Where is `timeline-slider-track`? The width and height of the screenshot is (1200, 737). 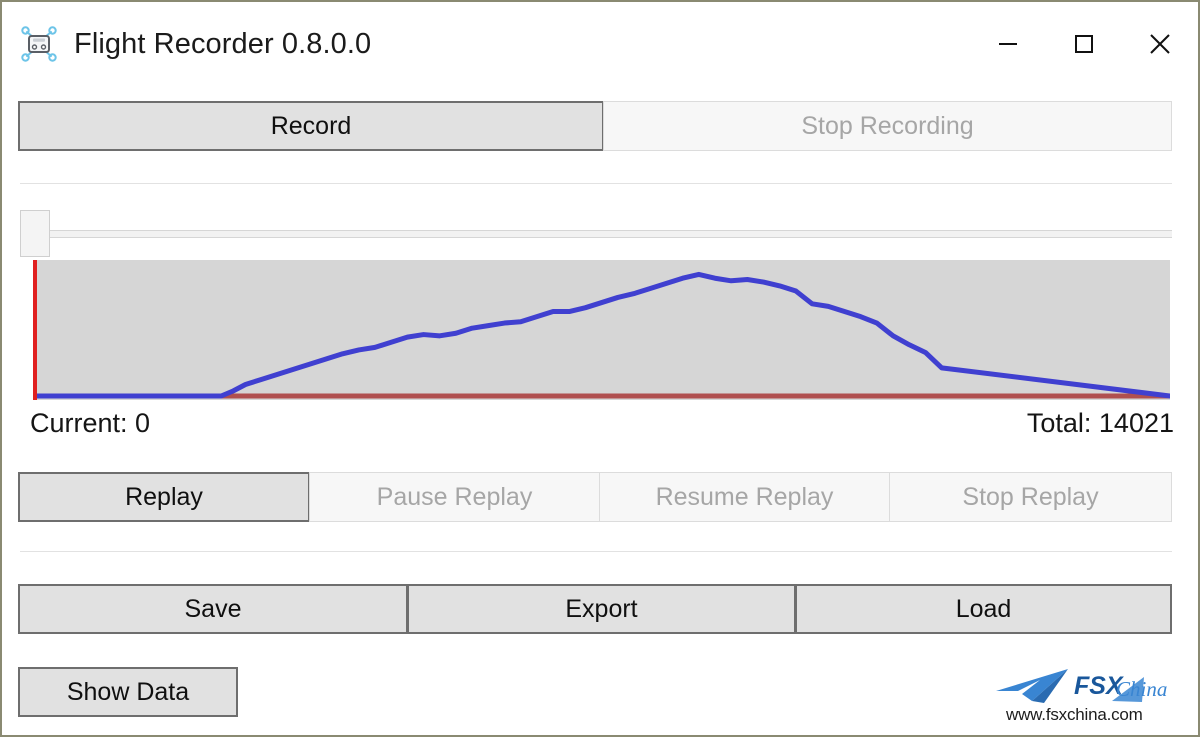
timeline-slider-track is located at coordinates (601, 234).